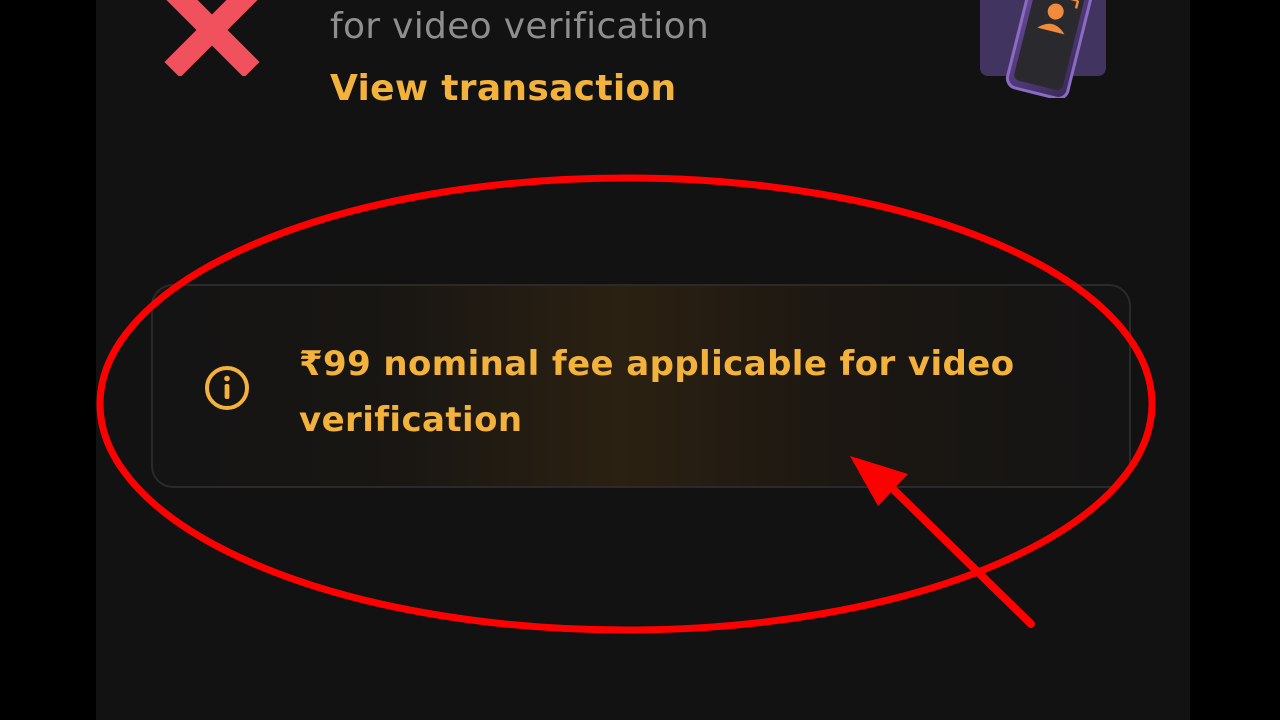 The image size is (1280, 720). What do you see at coordinates (1043, 49) in the screenshot?
I see `phone-video-verification-icon` at bounding box center [1043, 49].